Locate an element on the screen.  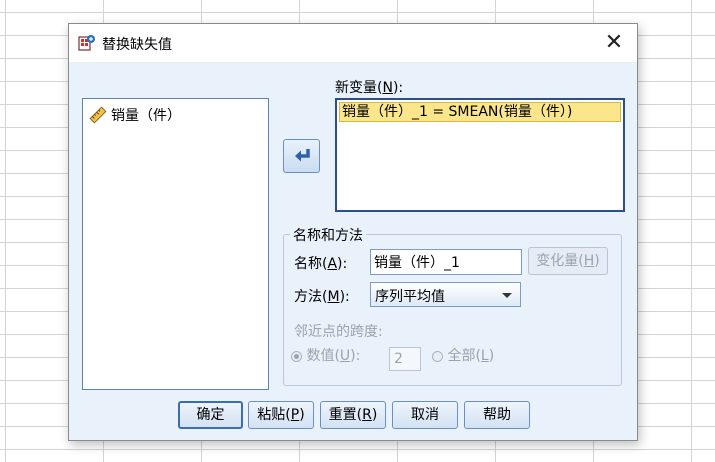
new-variable-label: 新变量(N): is located at coordinates (369, 88).